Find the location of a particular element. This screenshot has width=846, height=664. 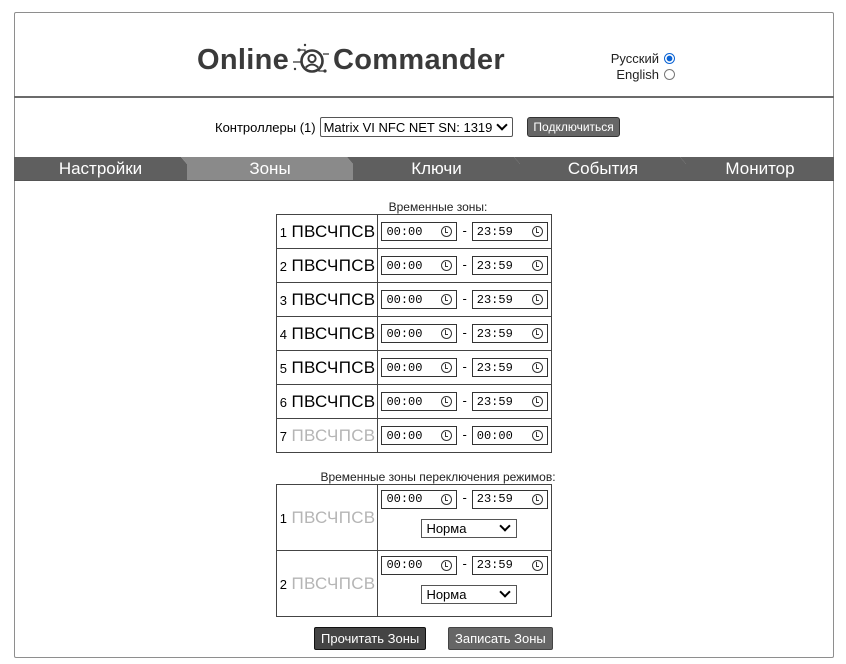

days-cell: 2 ПВСЧПСВ is located at coordinates (327, 583).